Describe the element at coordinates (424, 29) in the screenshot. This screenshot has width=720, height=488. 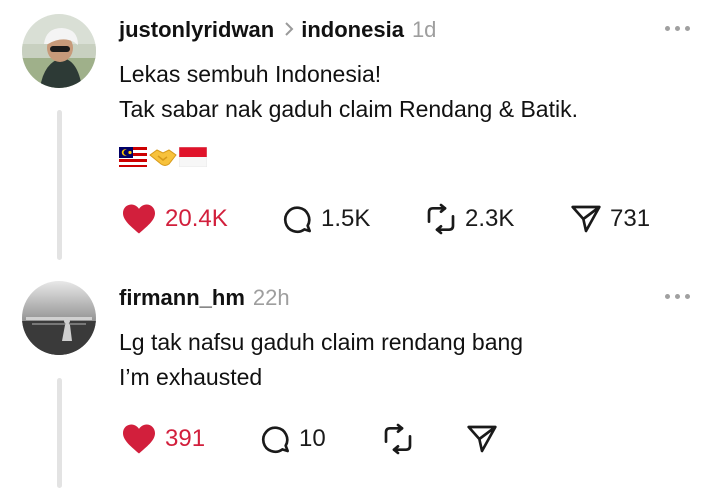
I see `post-time: 1d` at that location.